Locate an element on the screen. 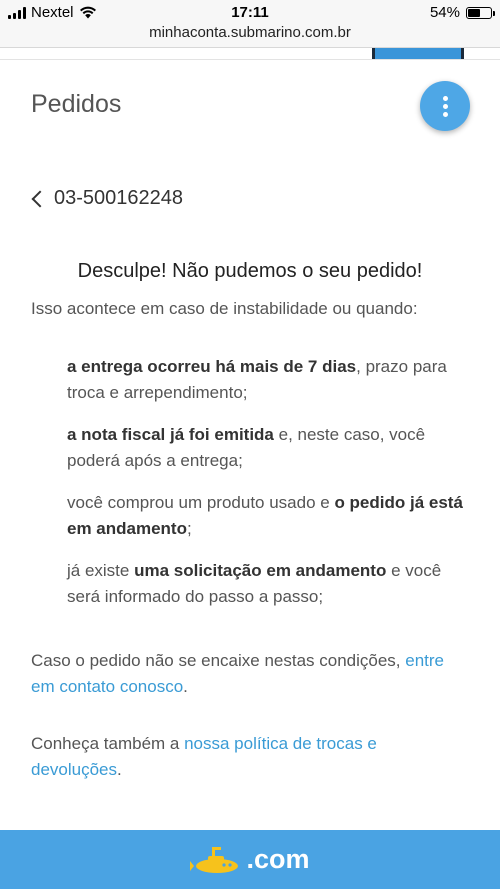 This screenshot has width=500, height=889. submarino-logo: .com is located at coordinates (250, 859).